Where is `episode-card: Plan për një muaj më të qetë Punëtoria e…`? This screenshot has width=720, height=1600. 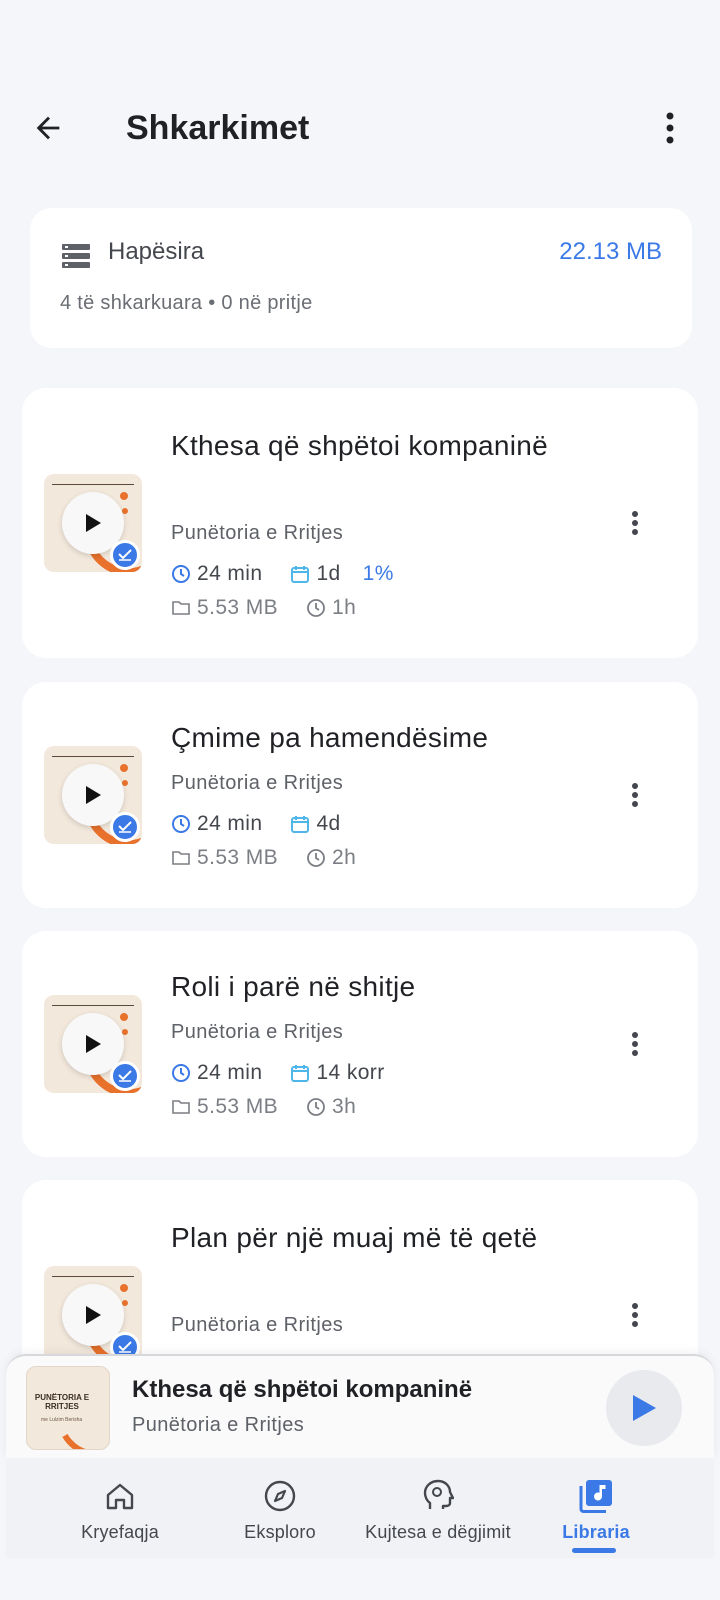
episode-card: Plan për një muaj më të qetë Punëtoria e… is located at coordinates (360, 1280).